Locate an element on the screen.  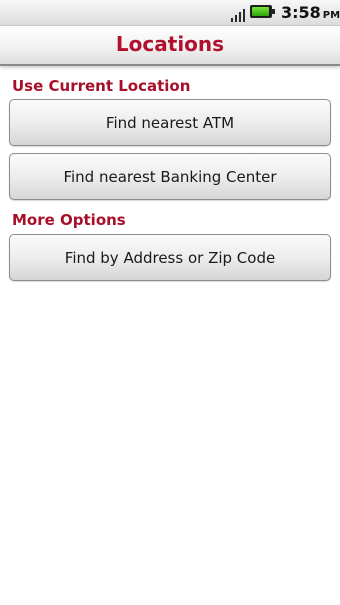
find-nearest-atm-label: Find nearest ATM is located at coordinates (170, 122).